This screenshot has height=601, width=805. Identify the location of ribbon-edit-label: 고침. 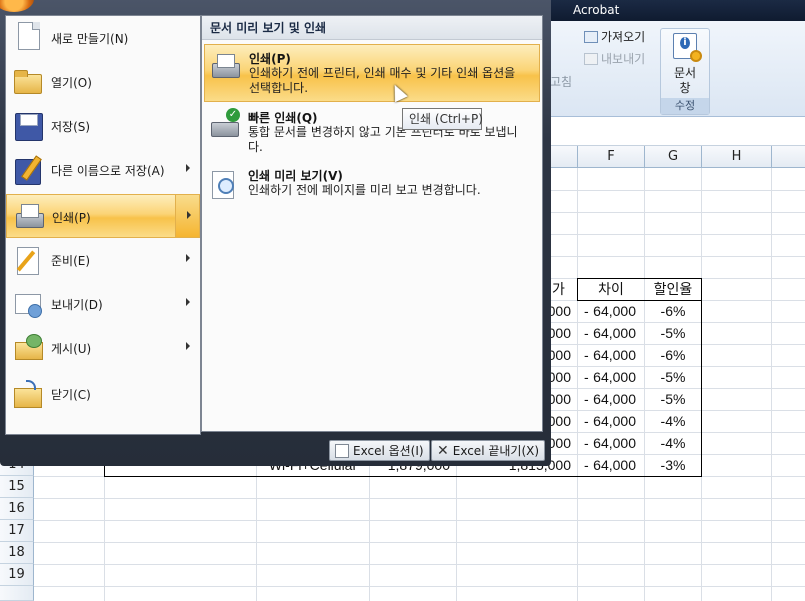
(561, 82).